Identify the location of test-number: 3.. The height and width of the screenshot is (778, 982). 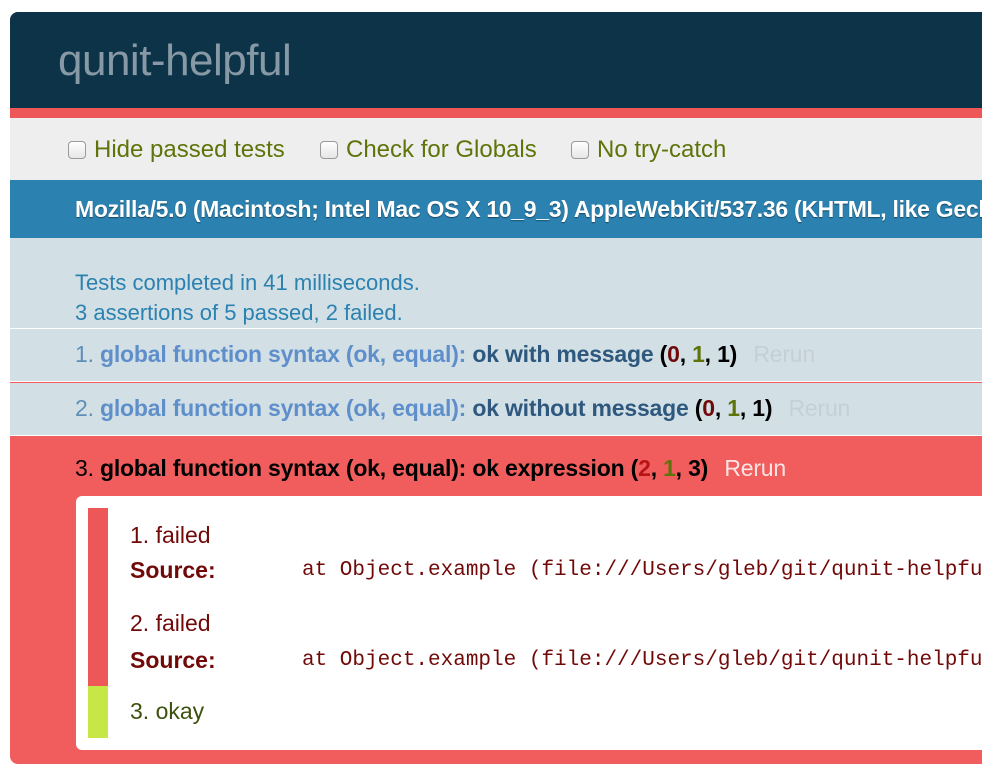
(84, 468).